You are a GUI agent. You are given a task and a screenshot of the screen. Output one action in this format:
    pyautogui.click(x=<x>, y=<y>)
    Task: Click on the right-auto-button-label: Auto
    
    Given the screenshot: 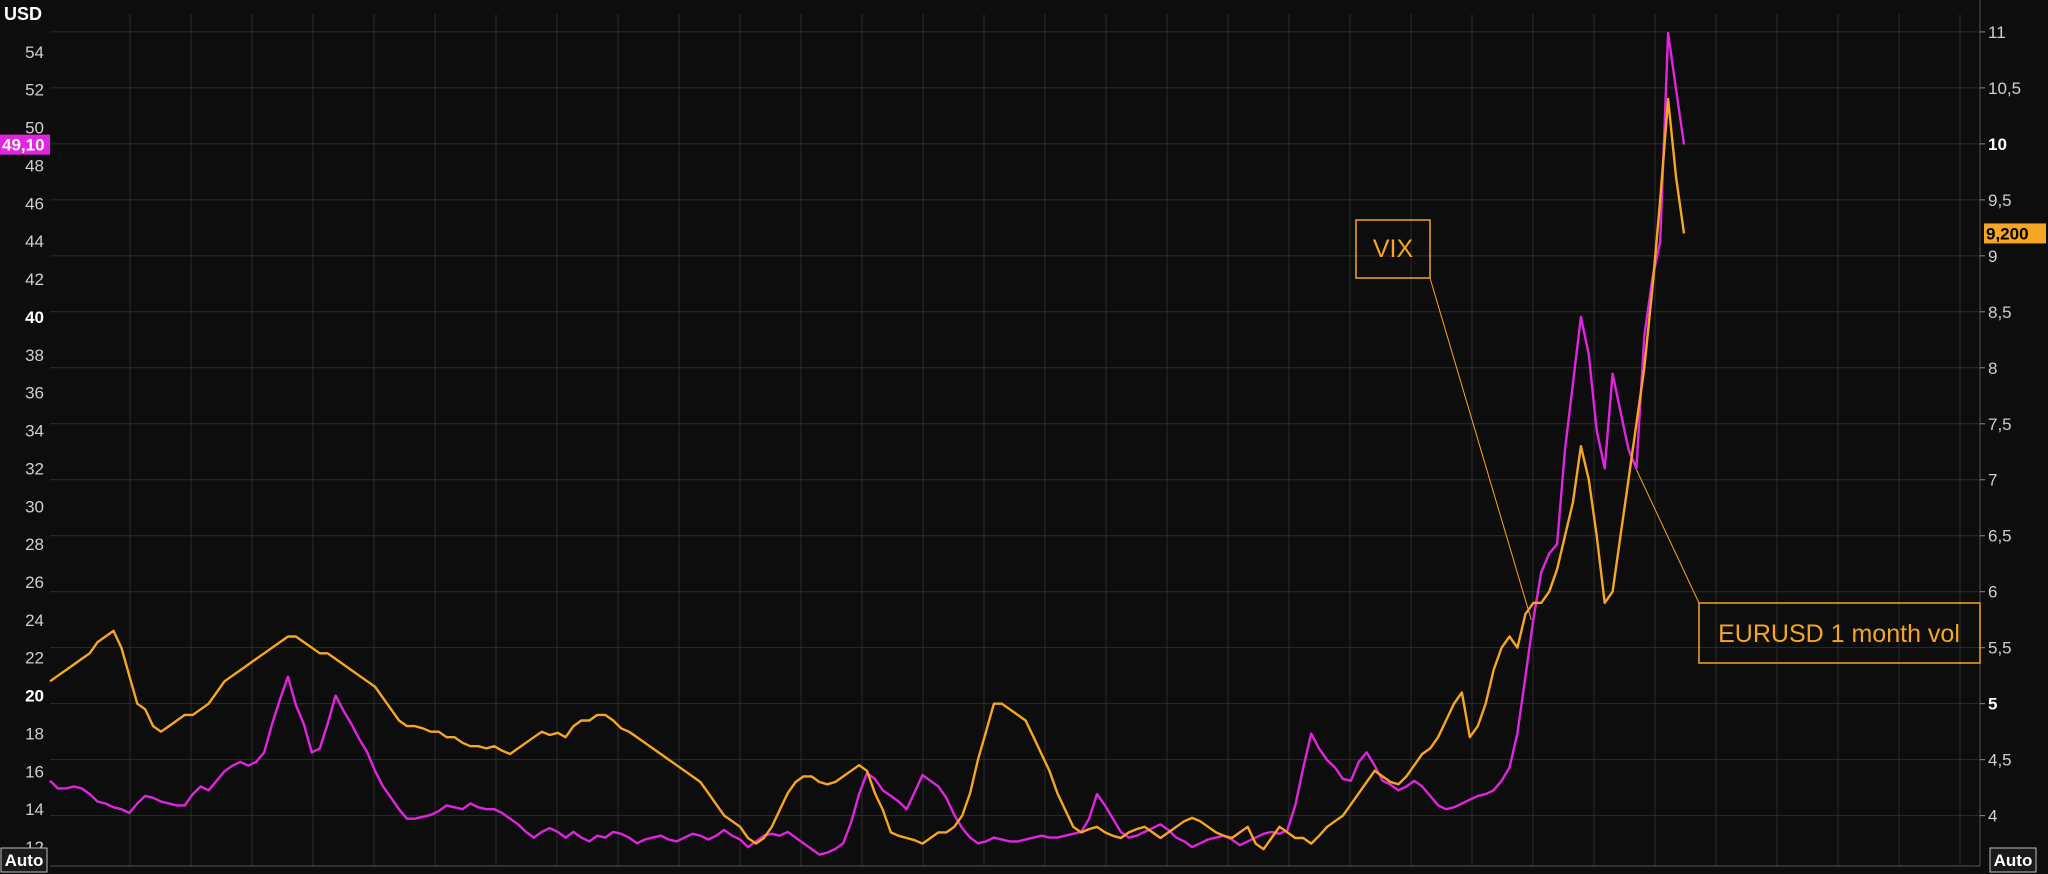 What is the action you would take?
    pyautogui.click(x=2013, y=860)
    